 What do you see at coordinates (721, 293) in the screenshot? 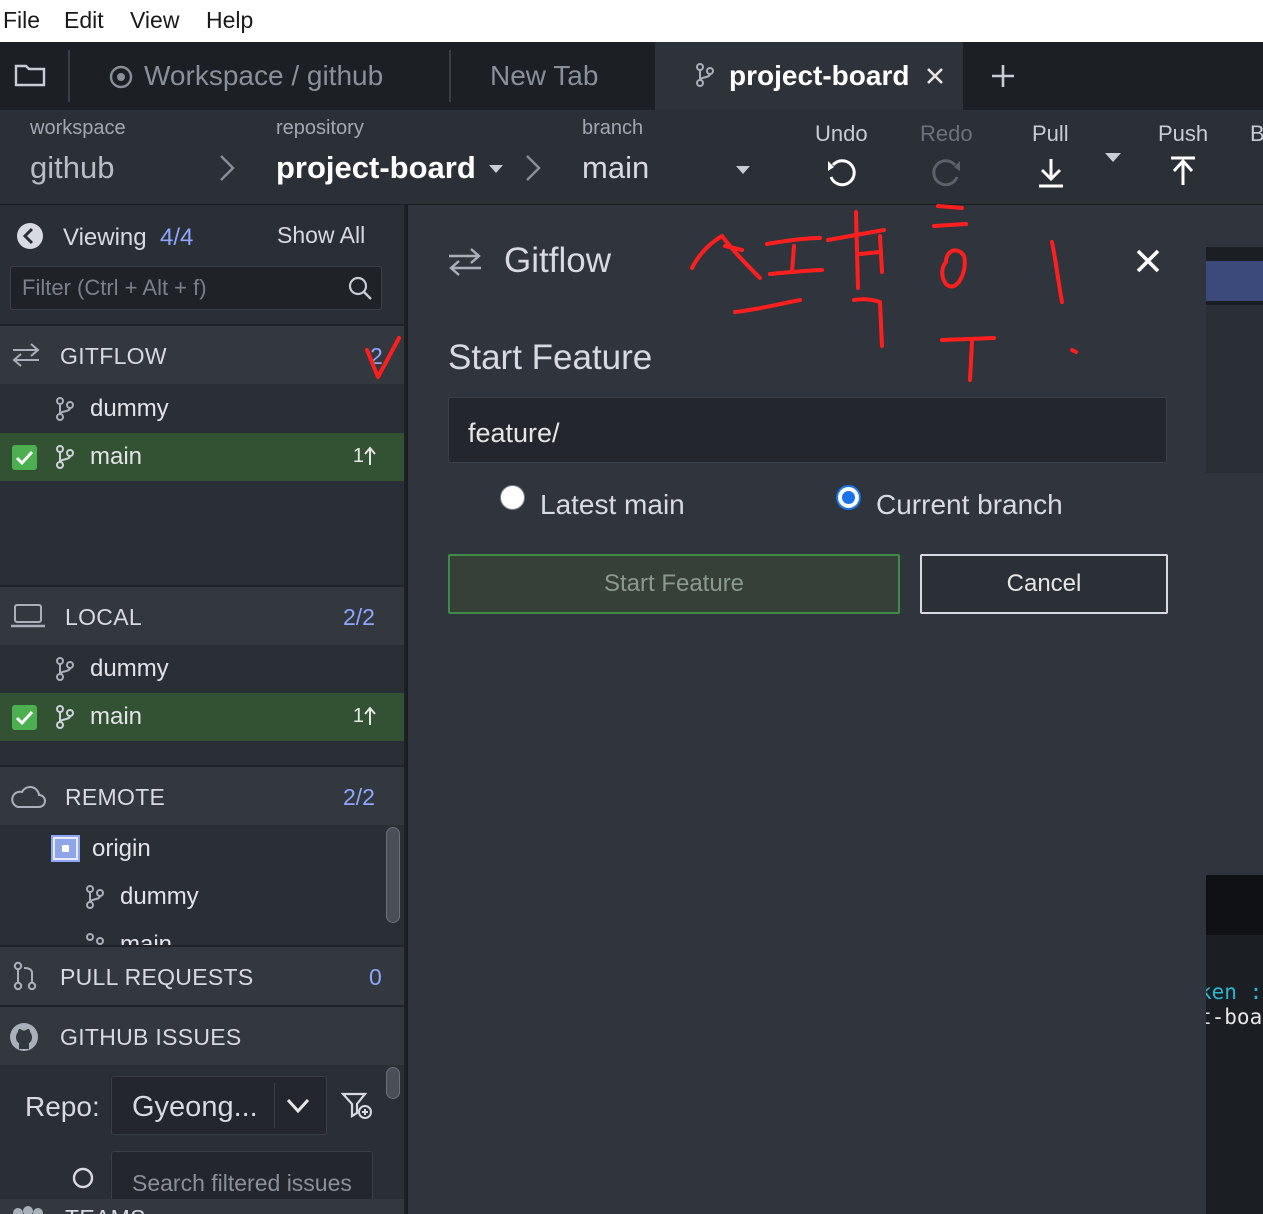
I see `red-annotation-overlay` at bounding box center [721, 293].